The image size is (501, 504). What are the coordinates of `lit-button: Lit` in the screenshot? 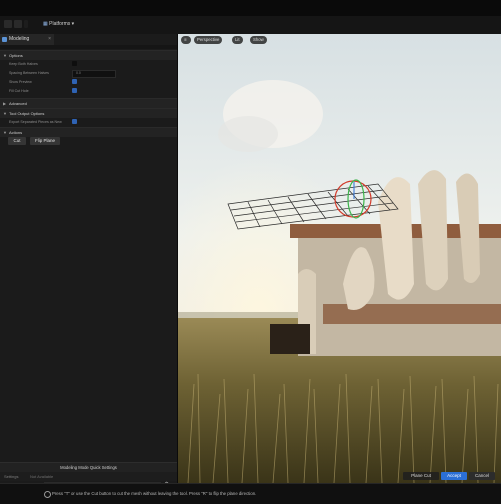 It's located at (237, 40).